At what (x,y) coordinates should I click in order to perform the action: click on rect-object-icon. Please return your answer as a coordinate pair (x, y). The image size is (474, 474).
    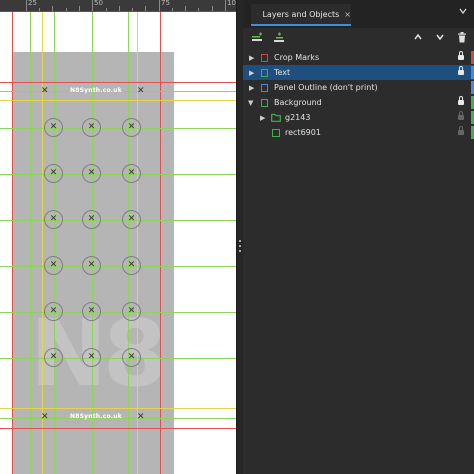
    Looking at the image, I should click on (276, 132).